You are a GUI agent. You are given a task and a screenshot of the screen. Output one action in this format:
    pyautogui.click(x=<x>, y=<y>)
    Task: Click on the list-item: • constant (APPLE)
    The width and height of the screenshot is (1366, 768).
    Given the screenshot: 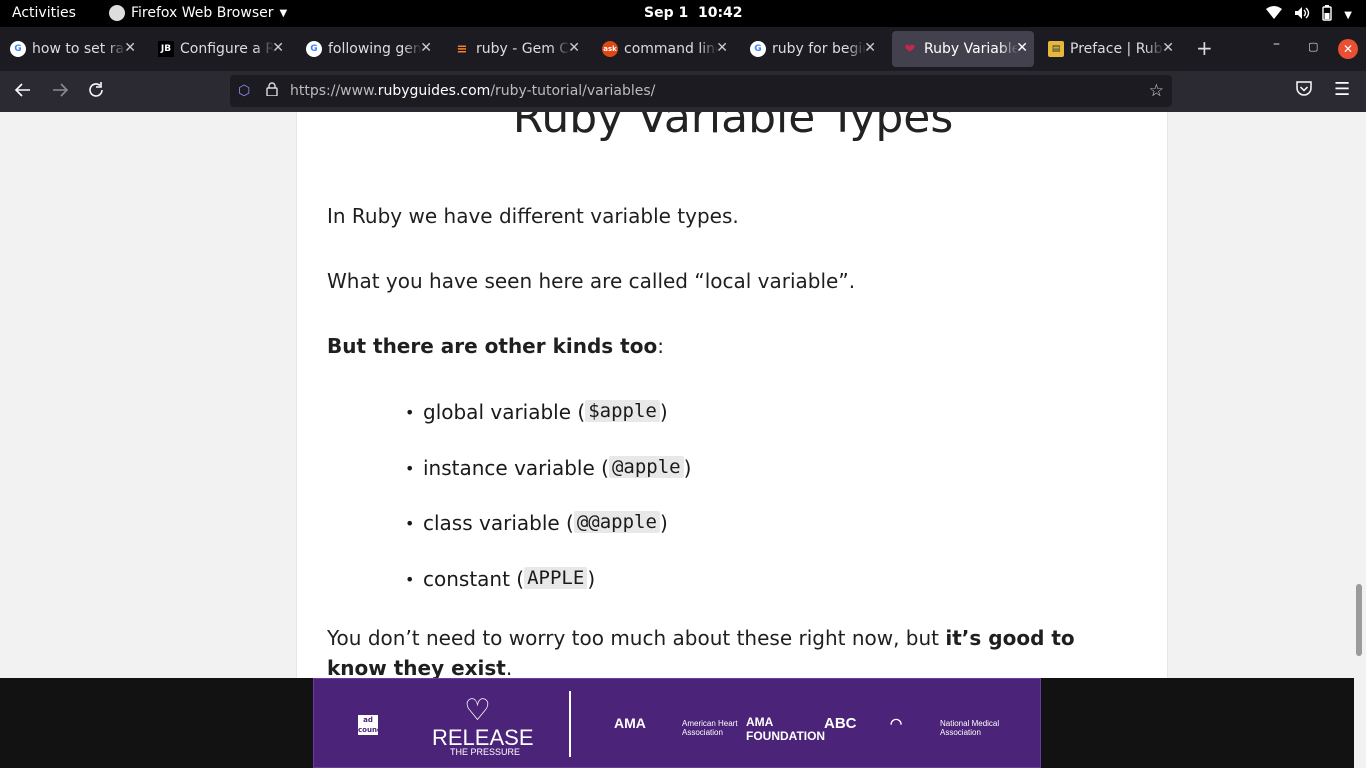 What is the action you would take?
    pyautogui.click(x=548, y=594)
    